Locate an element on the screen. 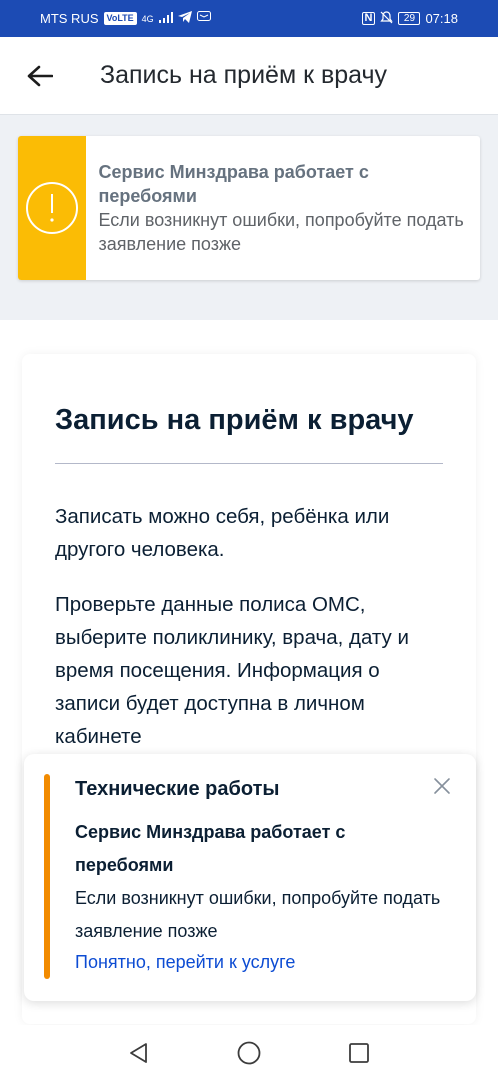 This screenshot has width=498, height=1080. battery-indicator: 29 is located at coordinates (409, 18).